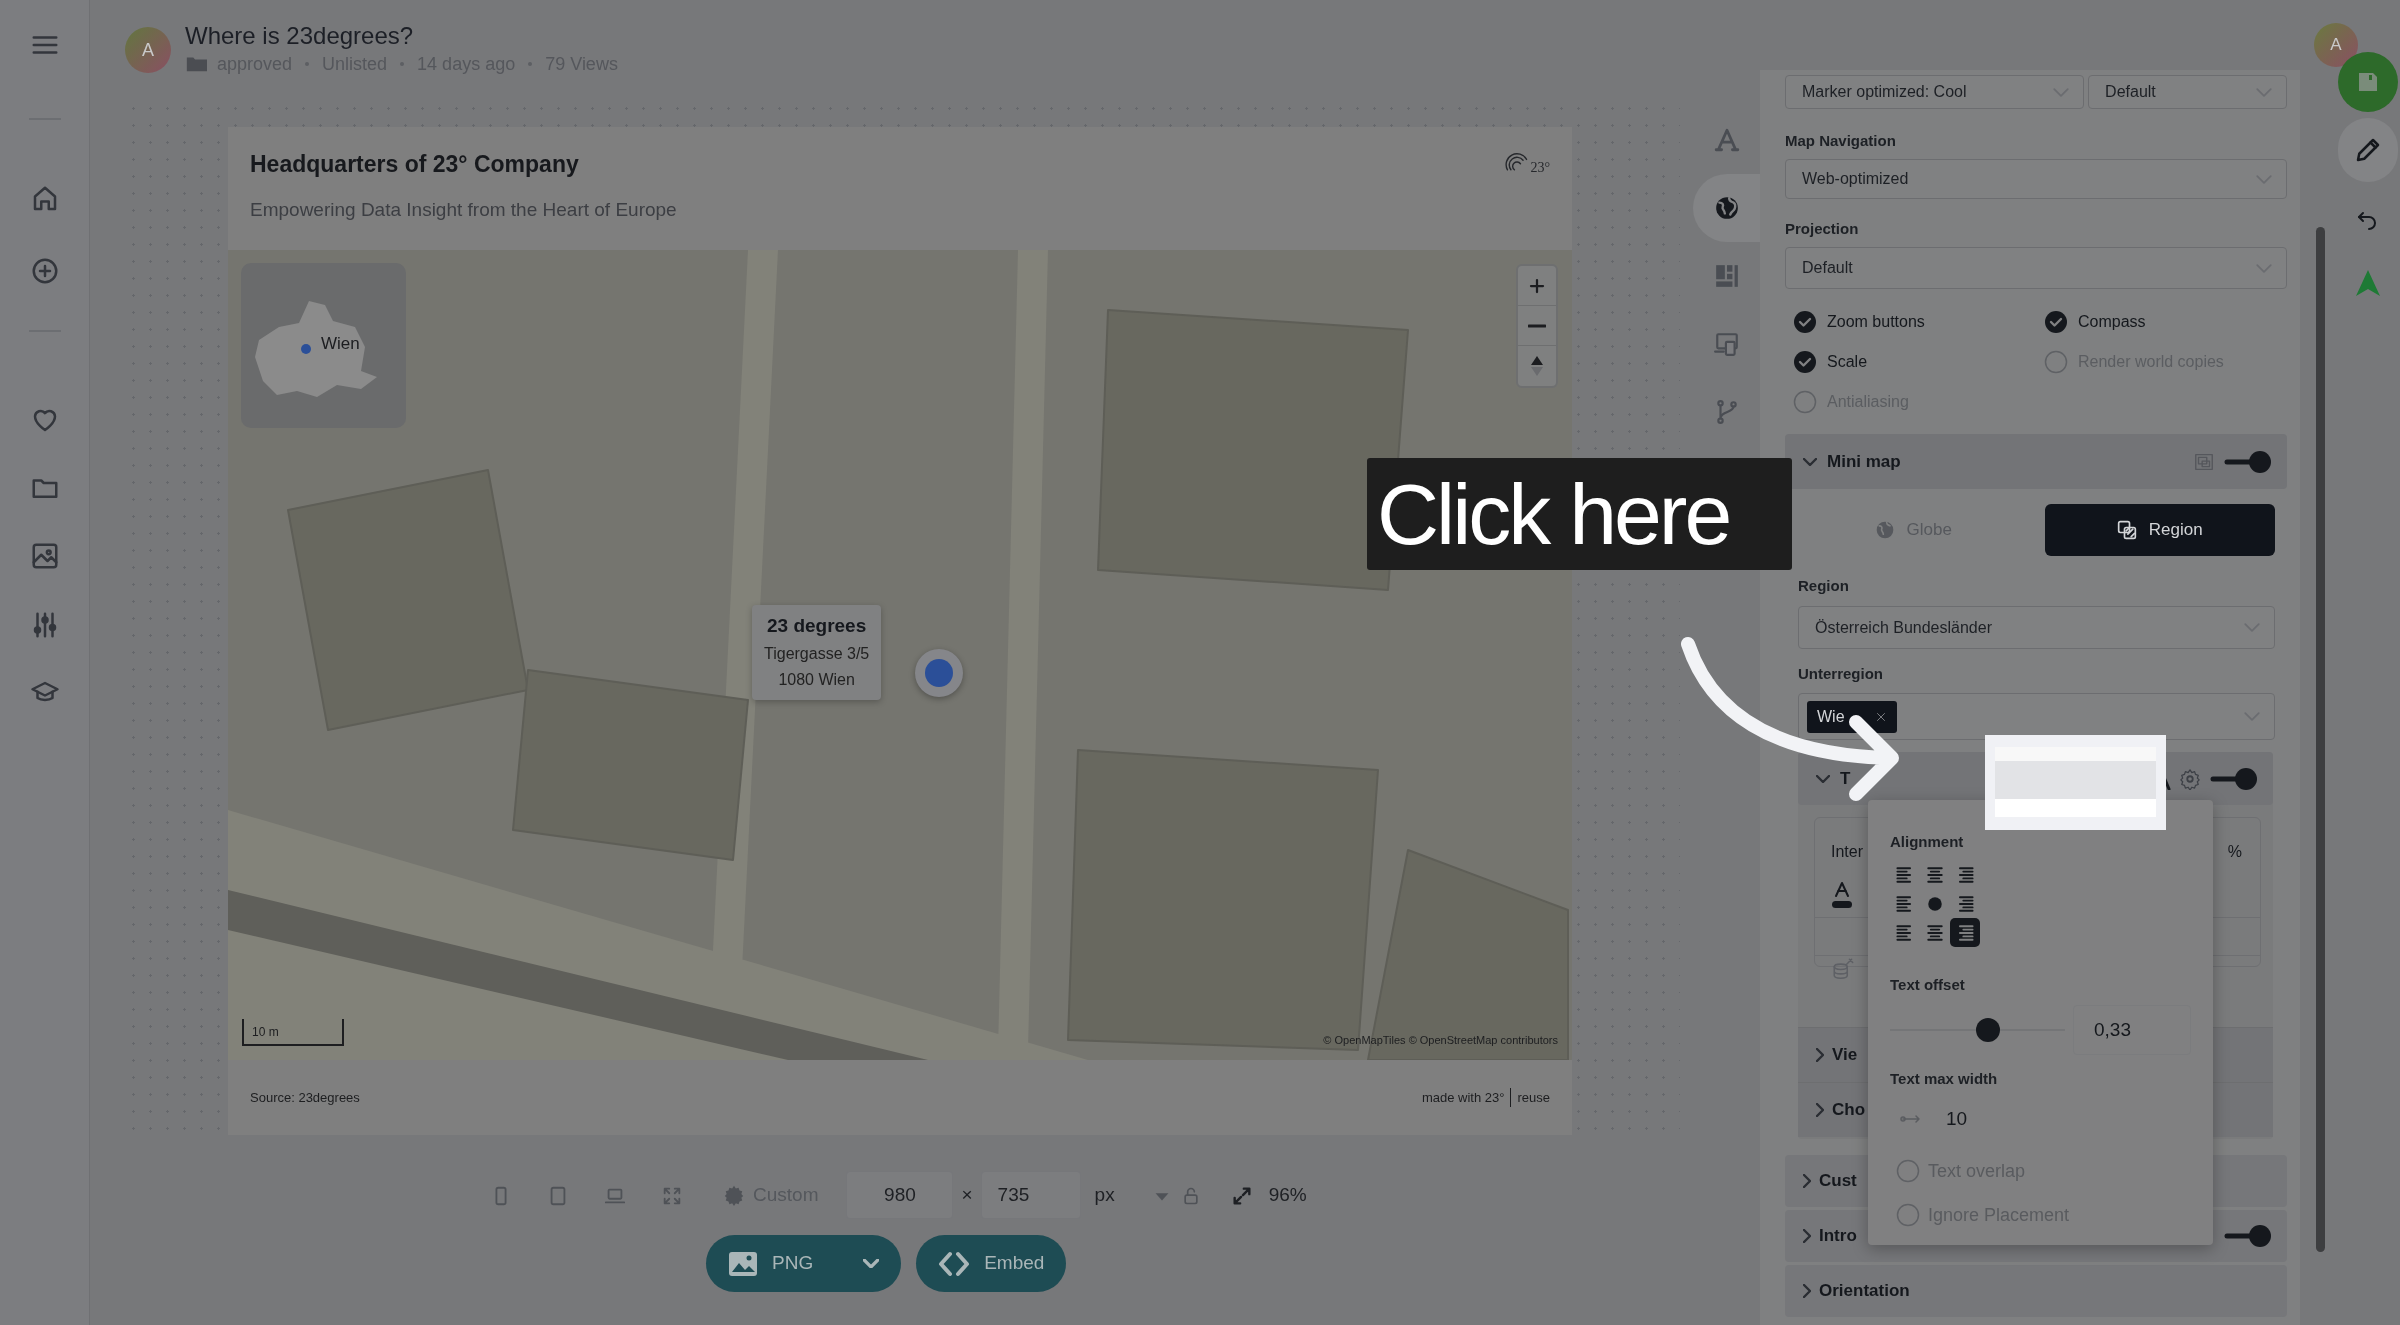  What do you see at coordinates (1841, 141) in the screenshot?
I see `field-label: Map Navigation` at bounding box center [1841, 141].